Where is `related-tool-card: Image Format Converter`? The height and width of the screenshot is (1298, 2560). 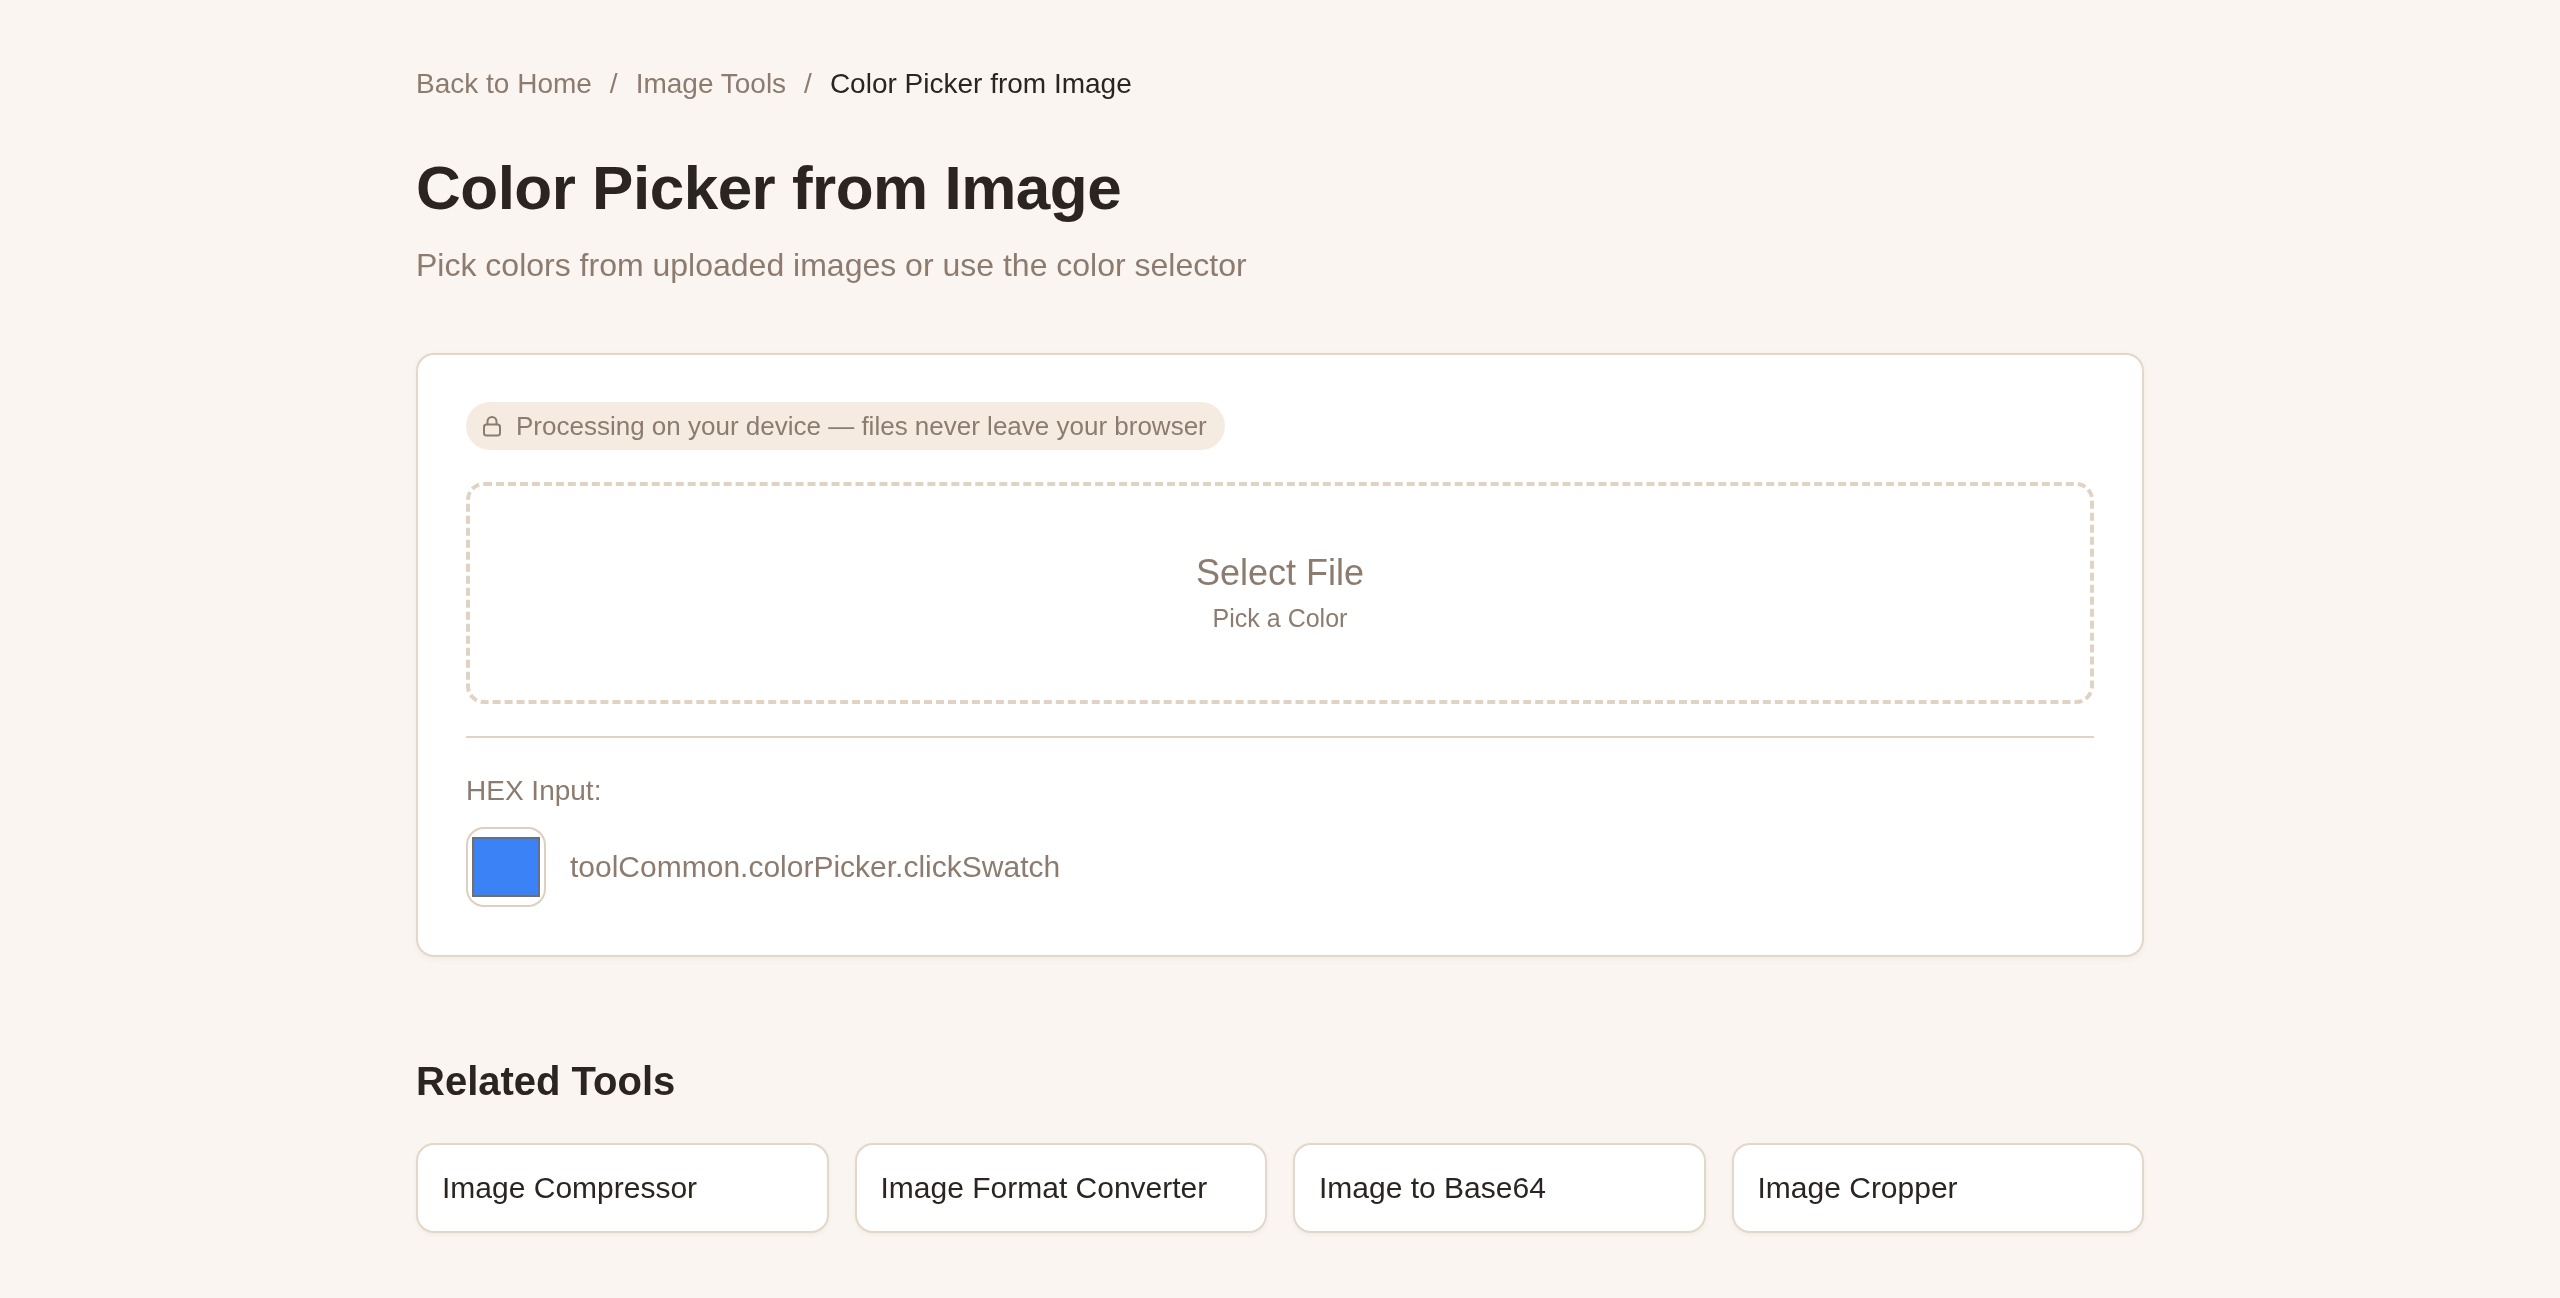
related-tool-card: Image Format Converter is located at coordinates (1060, 1188).